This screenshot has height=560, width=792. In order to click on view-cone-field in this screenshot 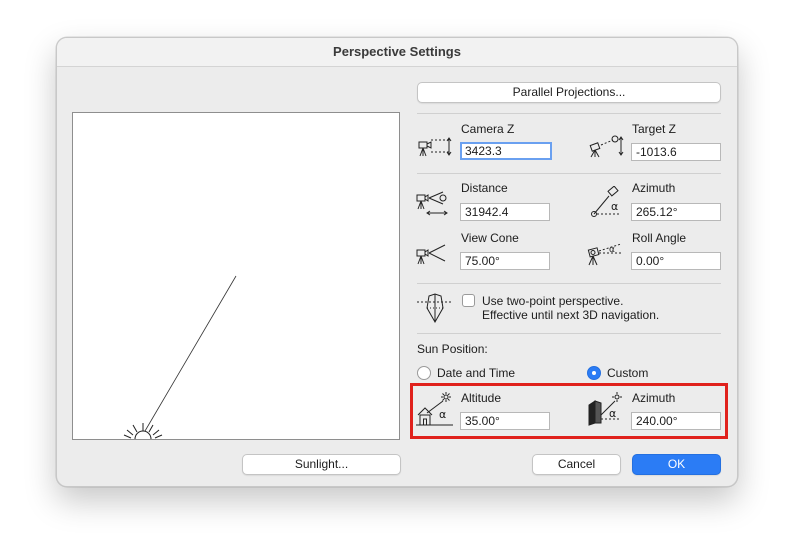, I will do `click(505, 261)`.